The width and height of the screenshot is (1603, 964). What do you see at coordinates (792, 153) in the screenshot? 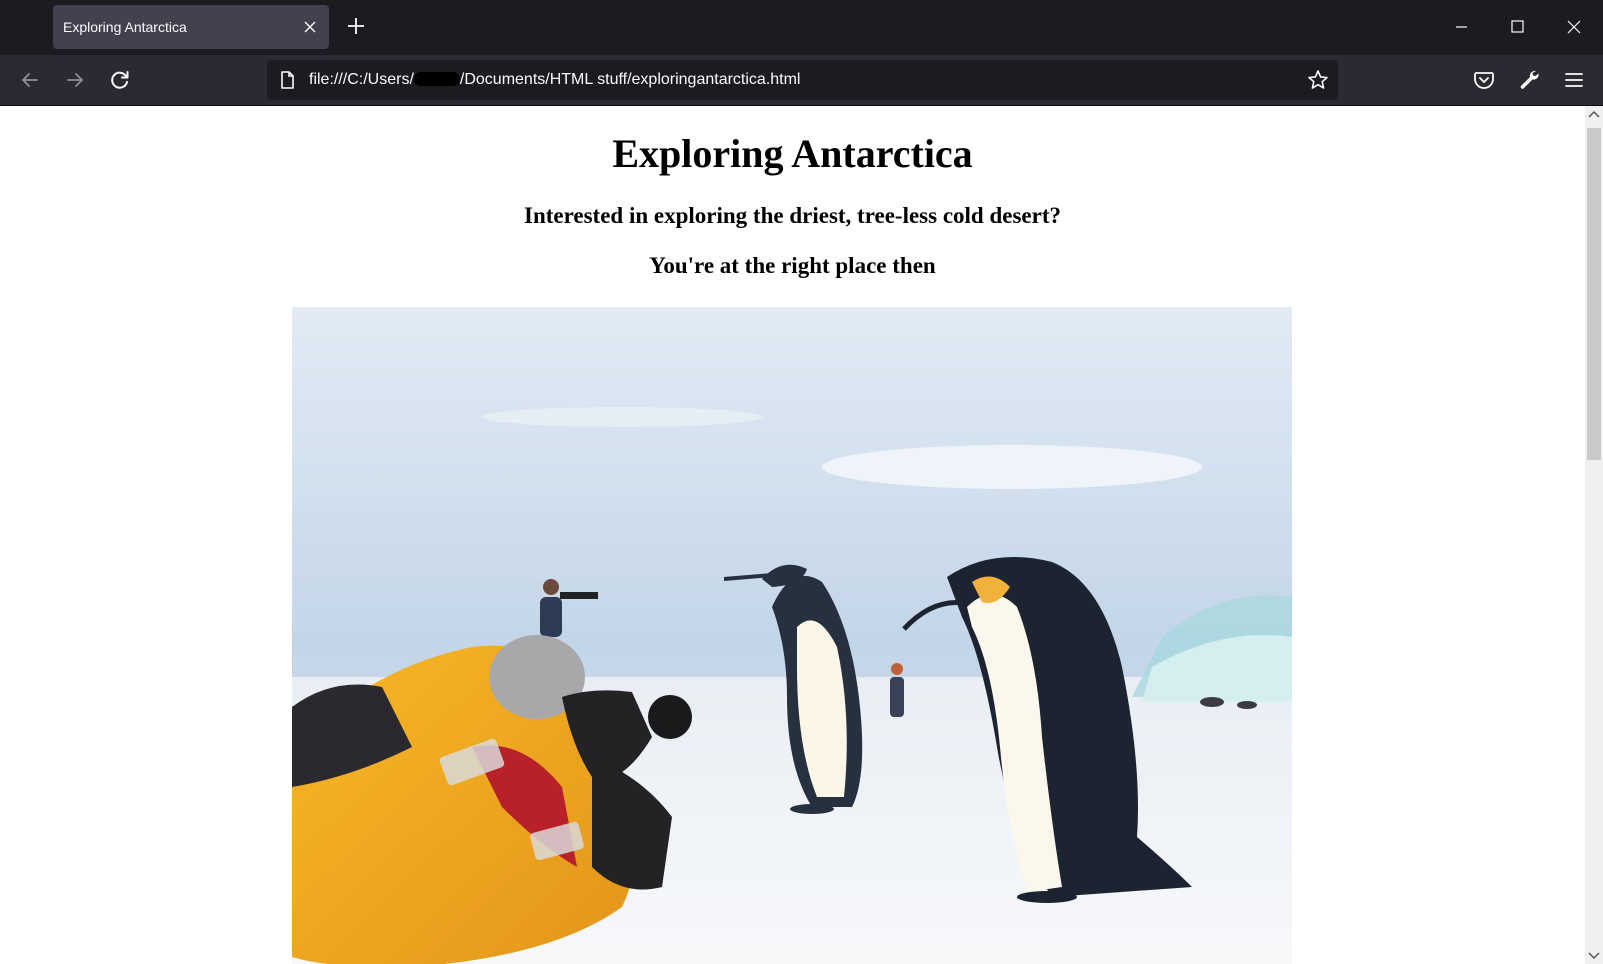
I see `page-title: Exploring Antarctica` at bounding box center [792, 153].